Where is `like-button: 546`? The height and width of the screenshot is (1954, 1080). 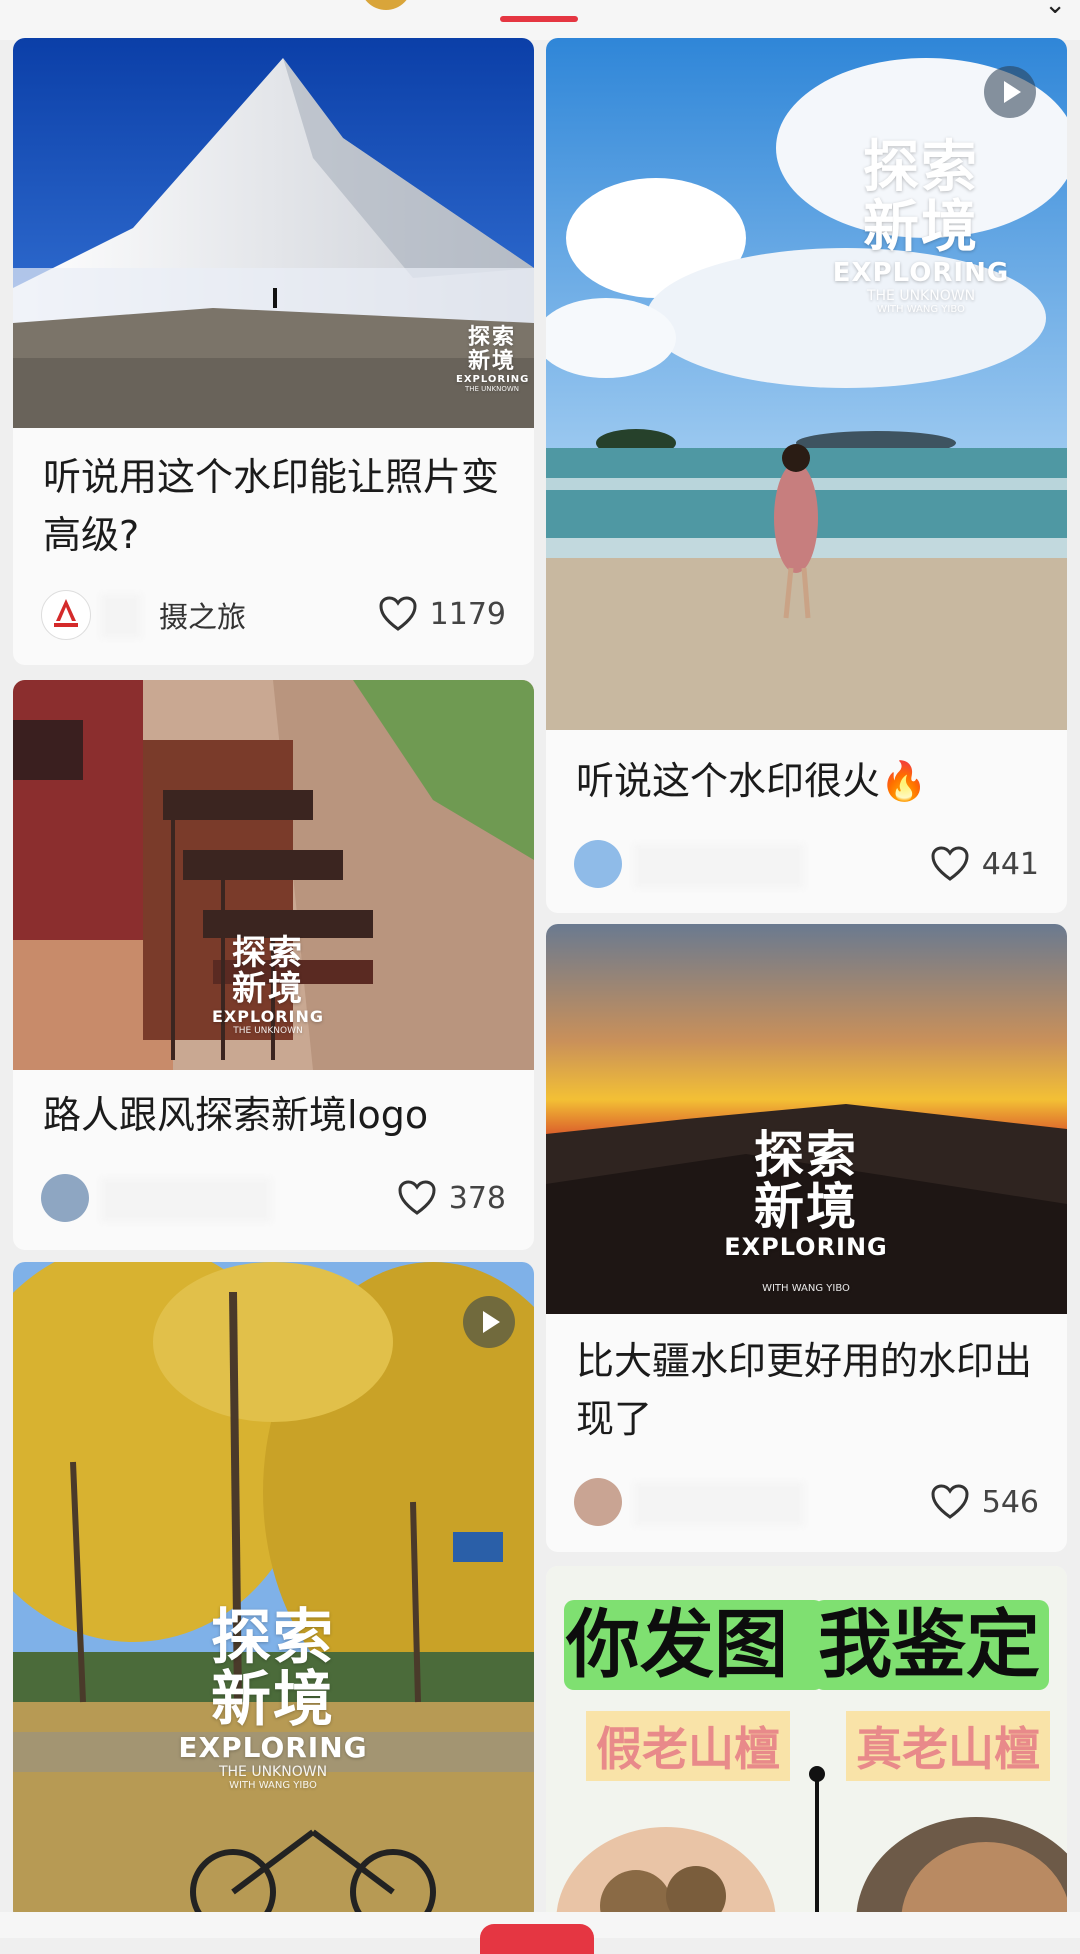 like-button: 546 is located at coordinates (984, 1502).